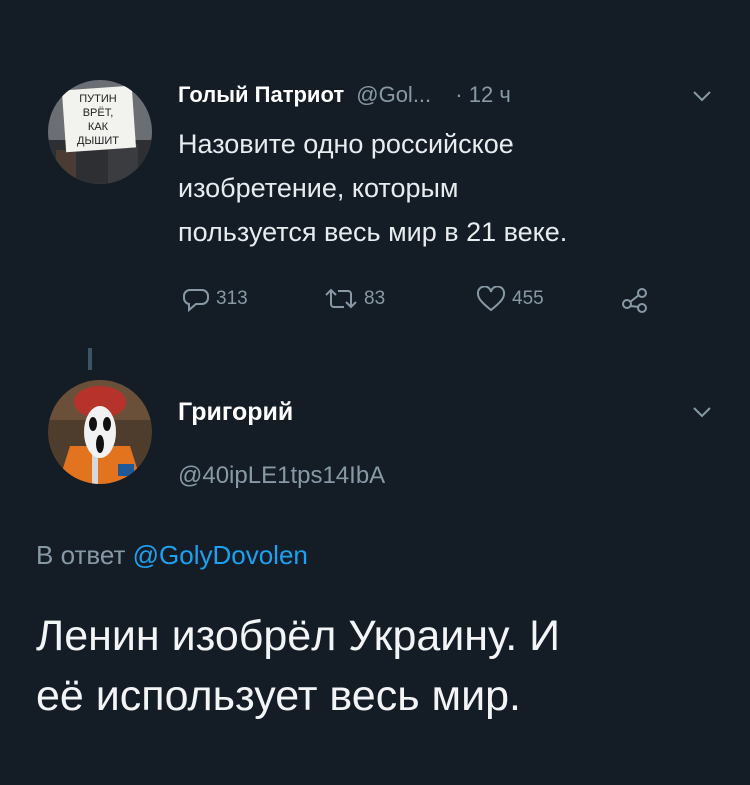 The image size is (750, 785). Describe the element at coordinates (98, 99) in the screenshot. I see `avatar-sign-line-1: ПУТИН` at that location.